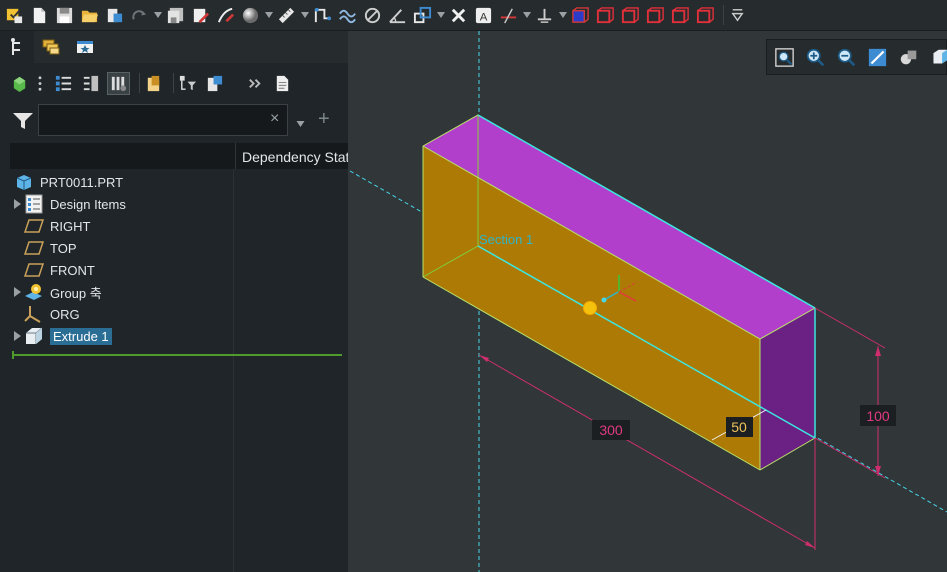 This screenshot has width=947, height=572. I want to click on zoom-in-icon, so click(815, 57).